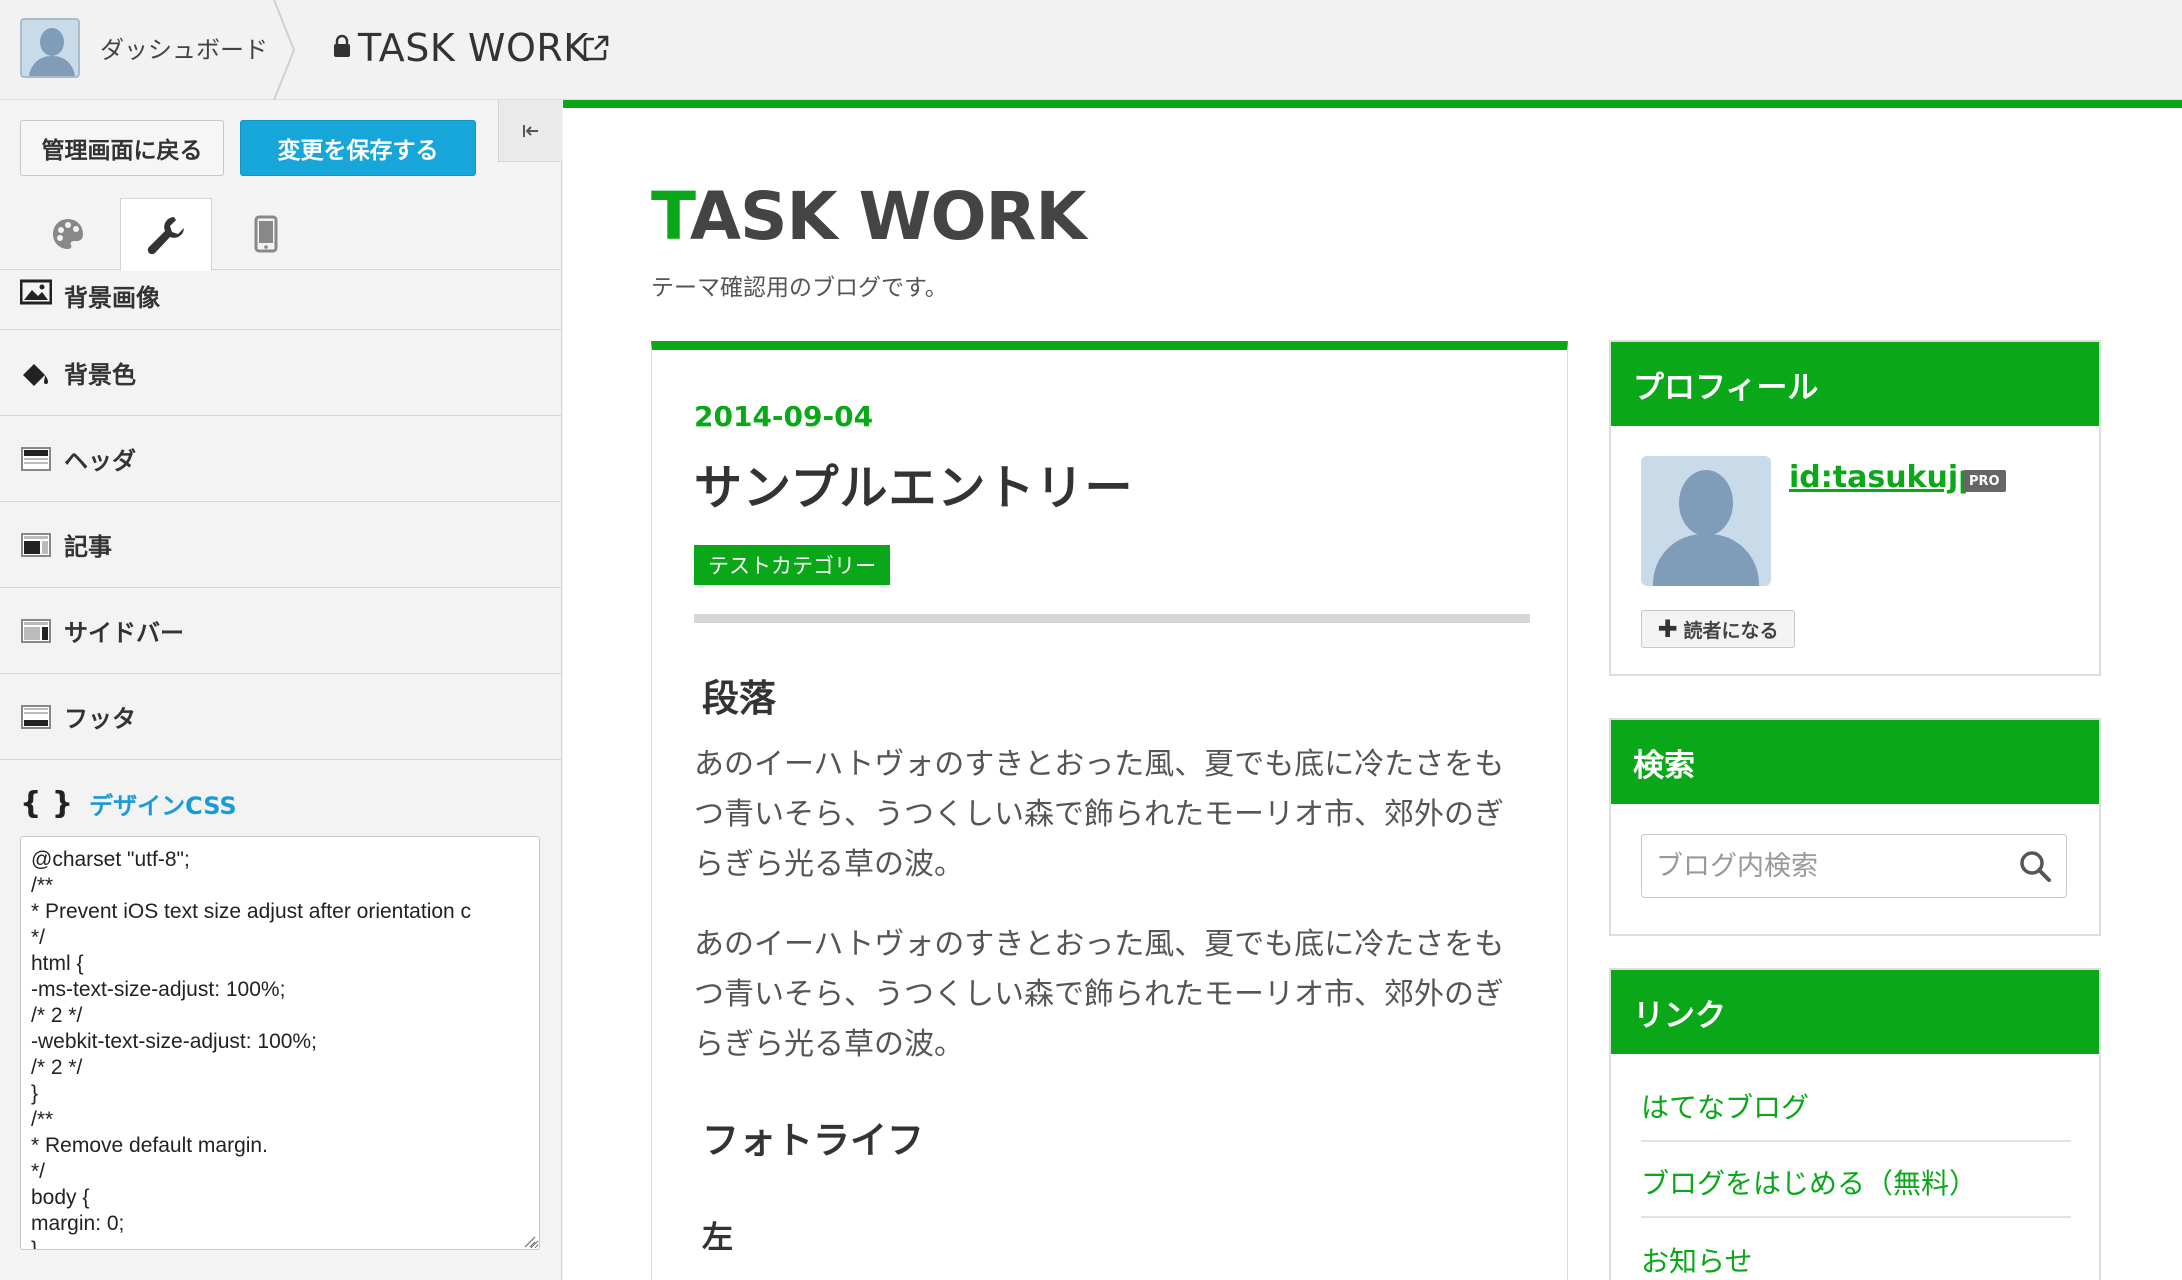 Image resolution: width=2182 pixels, height=1280 pixels. What do you see at coordinates (792, 565) in the screenshot?
I see `category-badge: テストカテゴリー` at bounding box center [792, 565].